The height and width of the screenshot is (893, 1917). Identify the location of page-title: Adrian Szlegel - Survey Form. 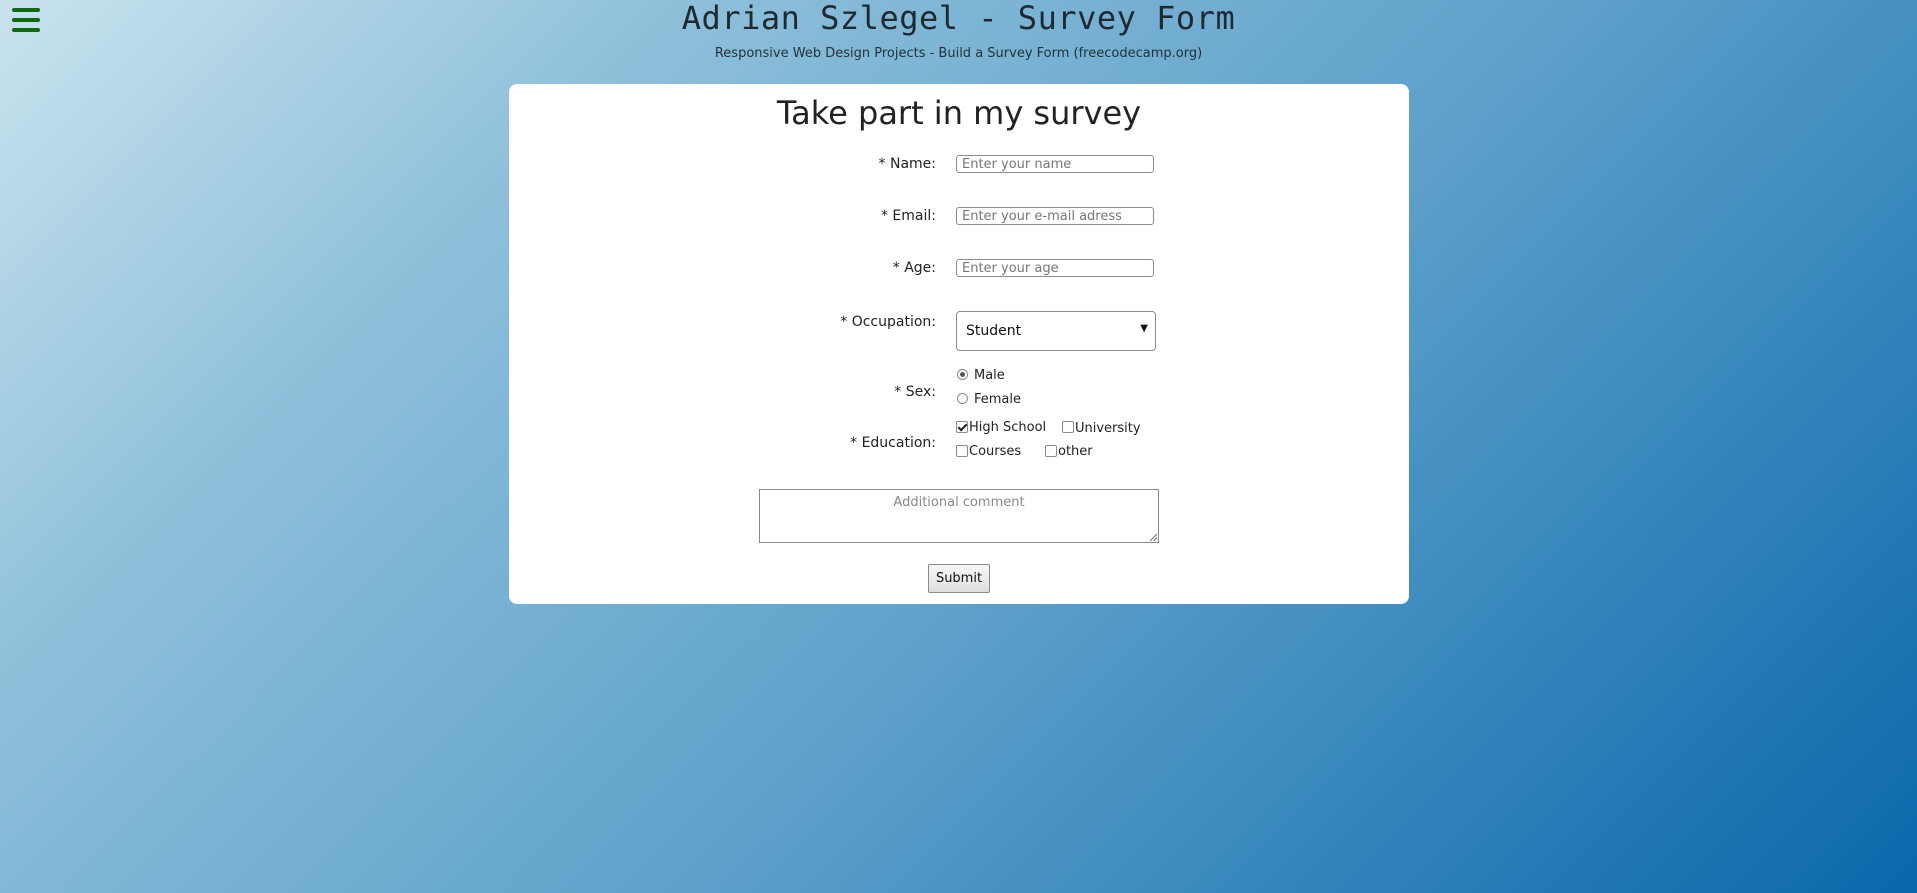
(958, 18).